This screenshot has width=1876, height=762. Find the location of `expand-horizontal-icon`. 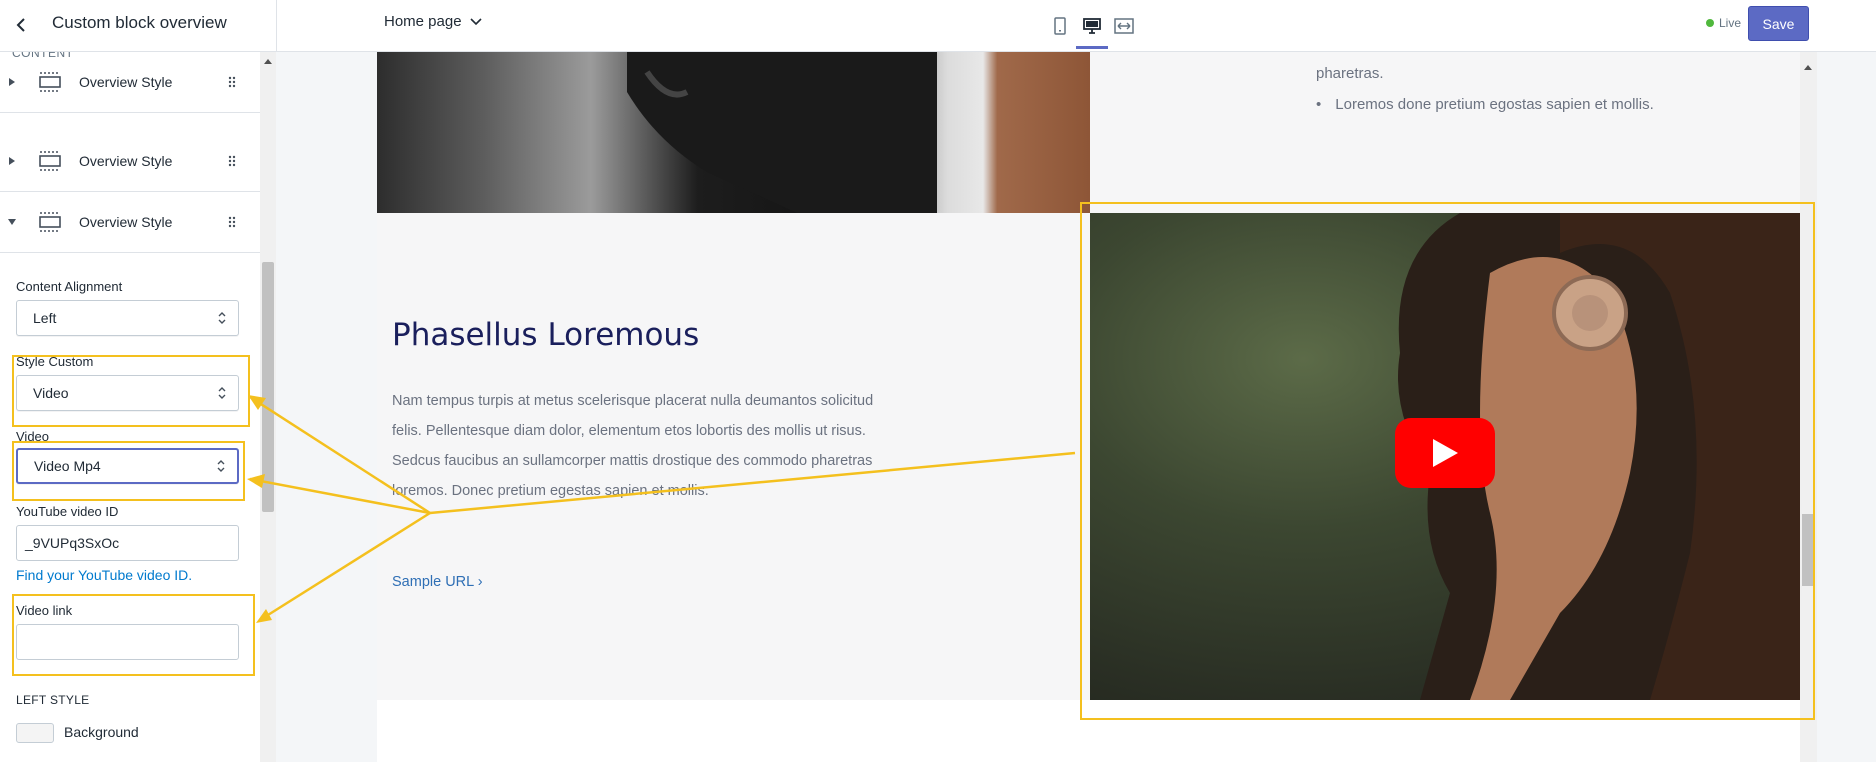

expand-horizontal-icon is located at coordinates (1124, 26).